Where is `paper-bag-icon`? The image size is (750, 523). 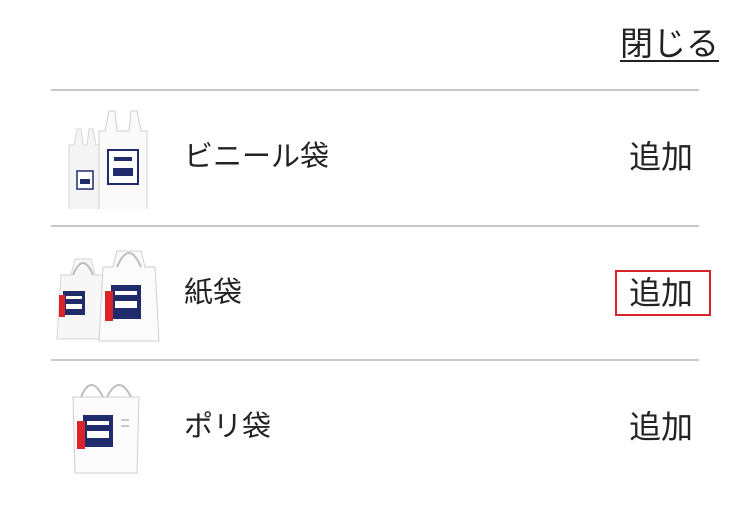
paper-bag-icon is located at coordinates (106, 293).